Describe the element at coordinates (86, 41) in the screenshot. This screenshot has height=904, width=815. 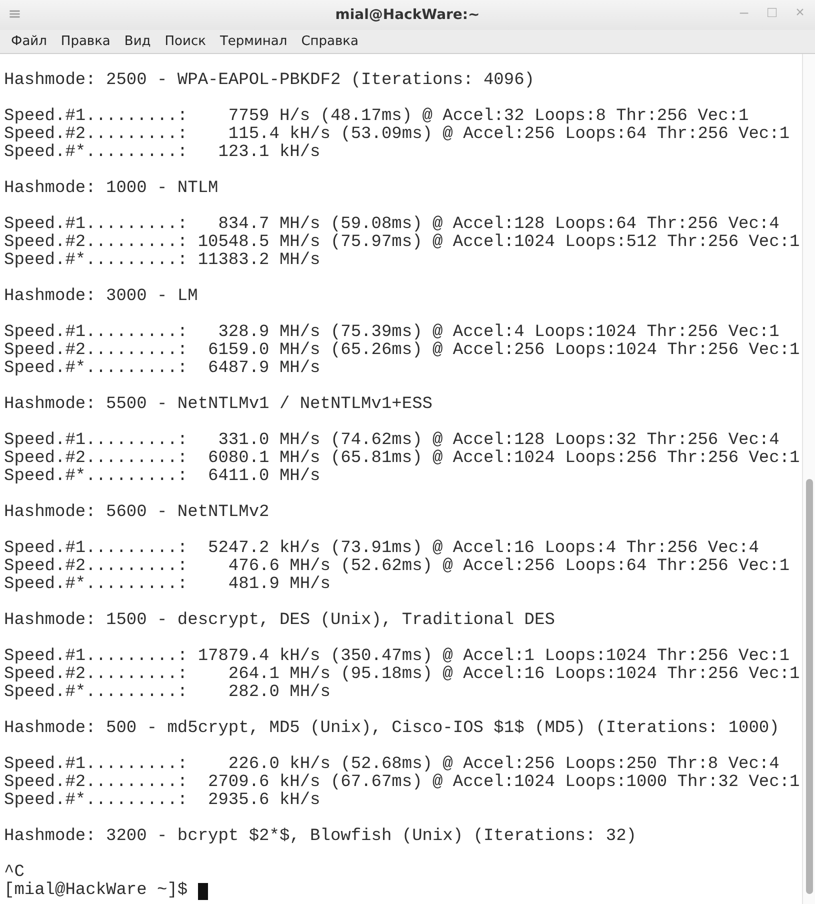
I see `menu-item: Правка` at that location.